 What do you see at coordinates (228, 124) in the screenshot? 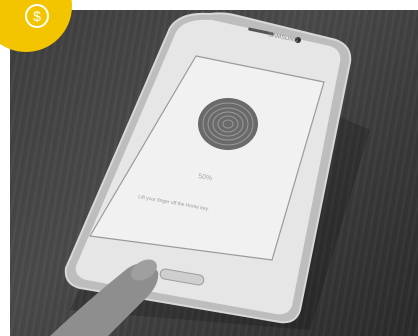
I see `fingerprint-icon` at bounding box center [228, 124].